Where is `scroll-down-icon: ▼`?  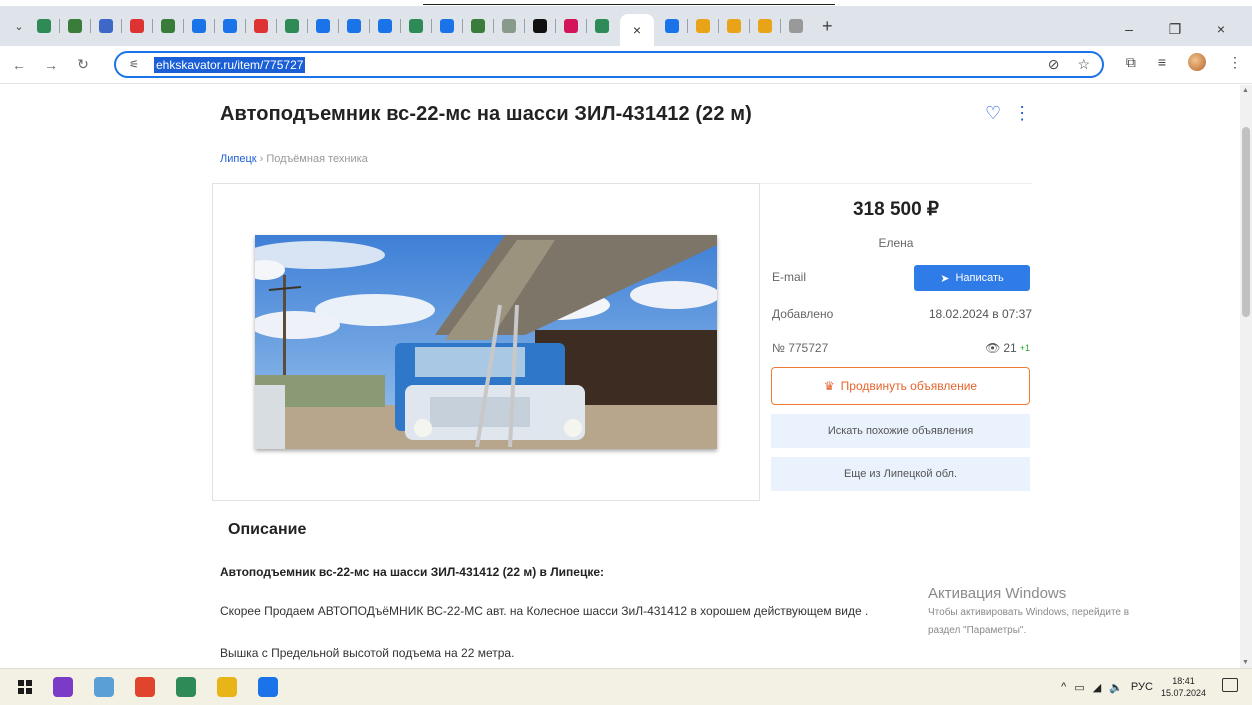 scroll-down-icon: ▼ is located at coordinates (1245, 662).